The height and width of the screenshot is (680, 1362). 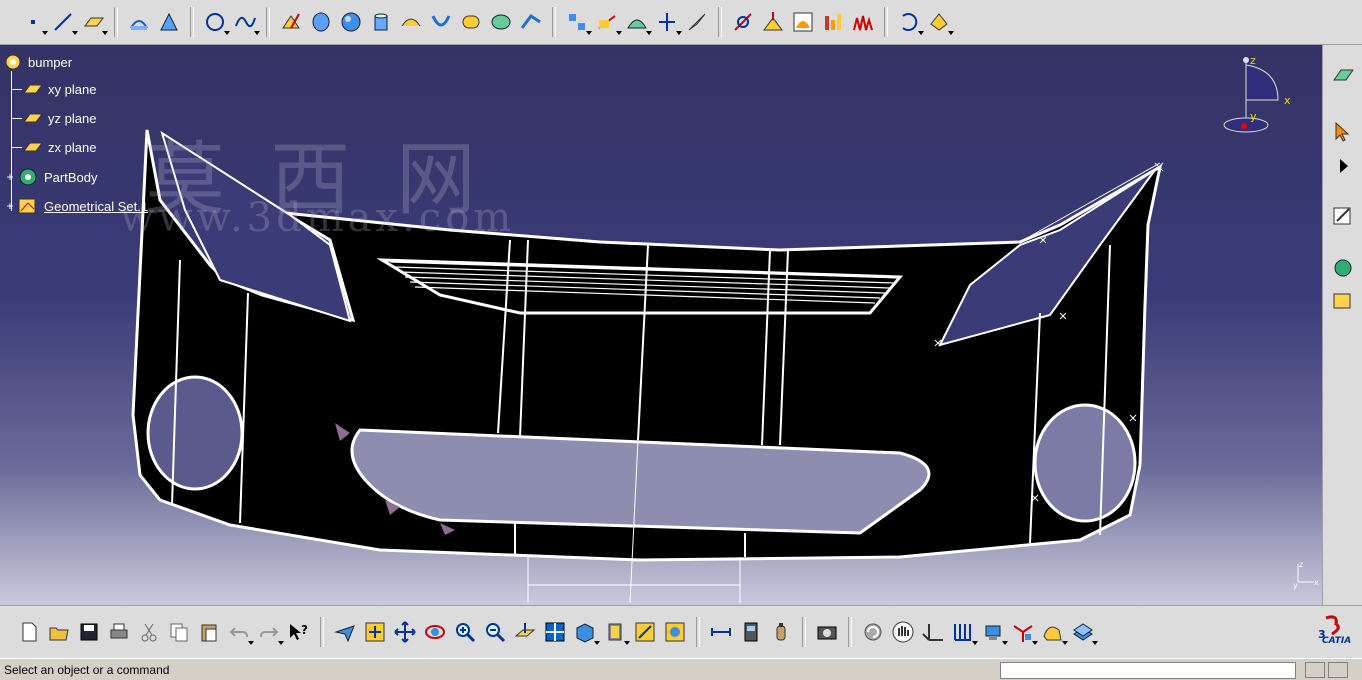 What do you see at coordinates (269, 632) in the screenshot?
I see `redo-icon` at bounding box center [269, 632].